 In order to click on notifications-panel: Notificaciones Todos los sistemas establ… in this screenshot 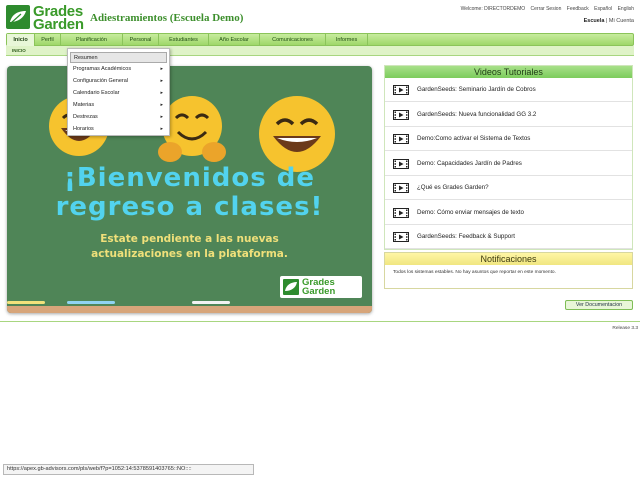, I will do `click(508, 270)`.